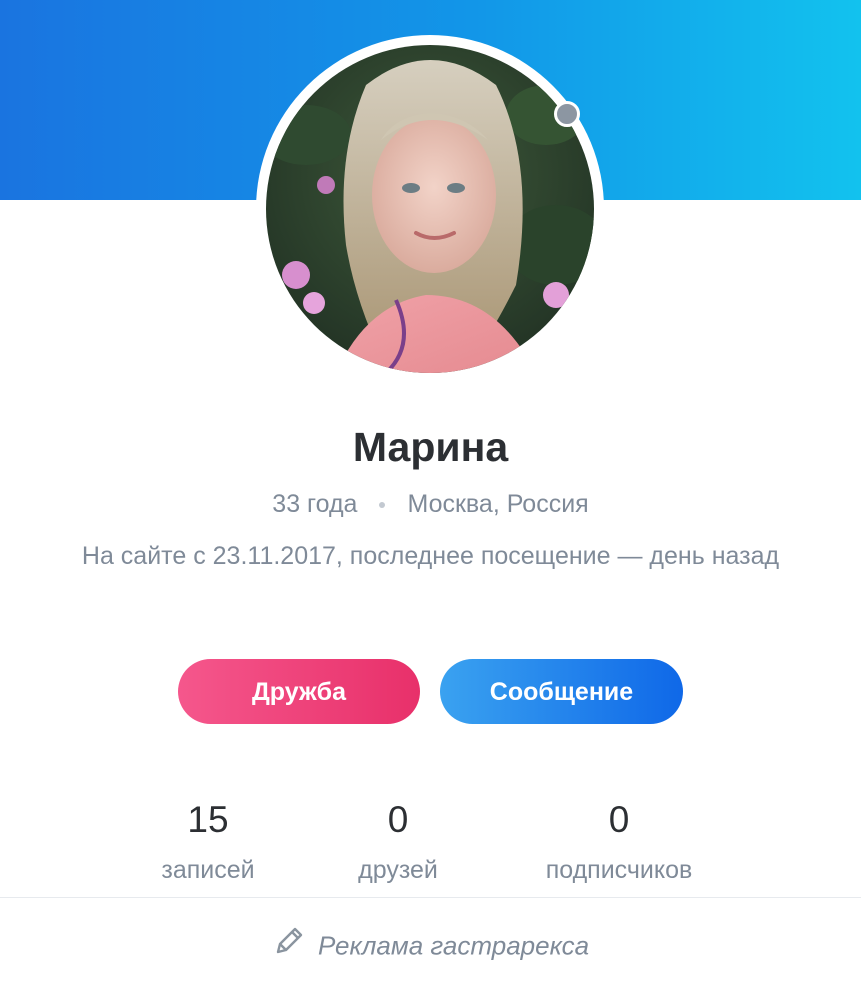  What do you see at coordinates (430, 447) in the screenshot?
I see `profile-name: Марина` at bounding box center [430, 447].